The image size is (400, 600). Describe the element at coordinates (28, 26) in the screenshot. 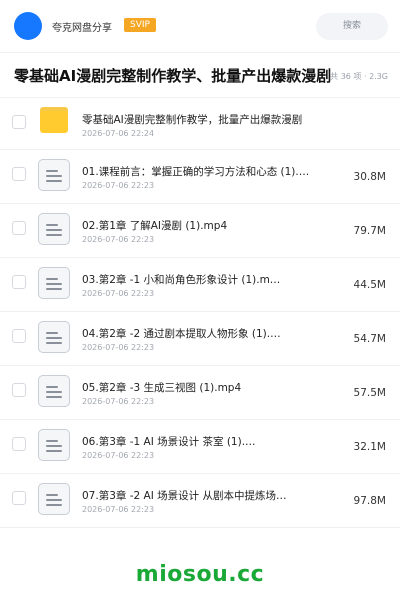

I see `avatar` at that location.